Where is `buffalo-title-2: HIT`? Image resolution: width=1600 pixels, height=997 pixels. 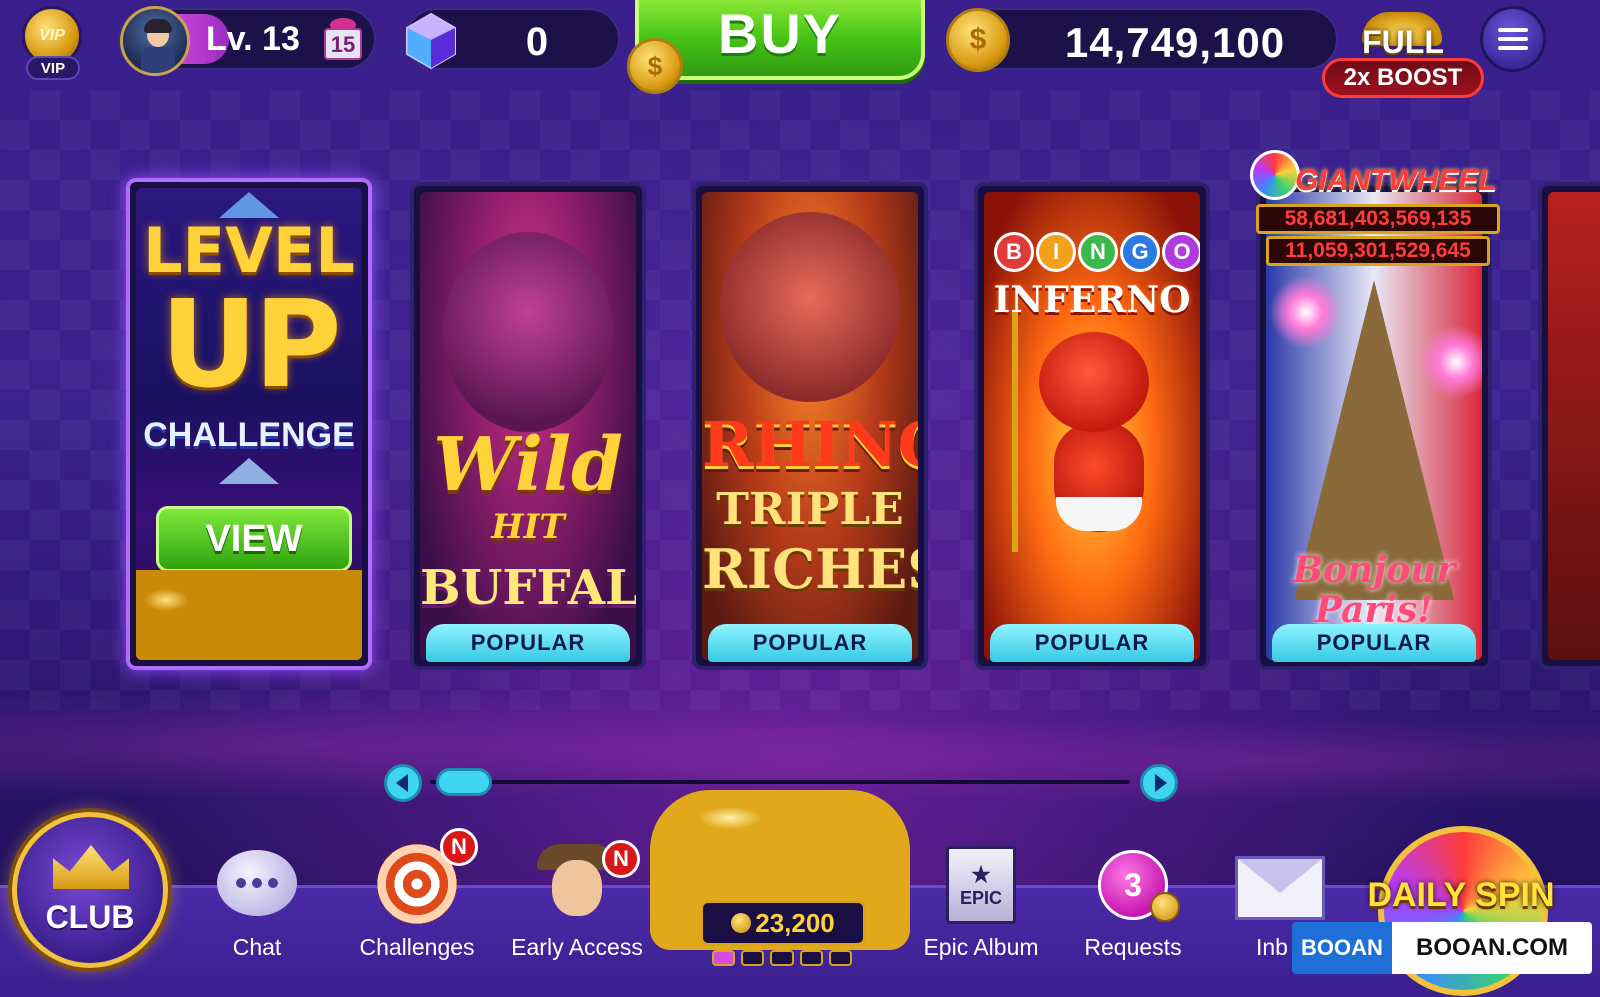 buffalo-title-2: HIT is located at coordinates (528, 527).